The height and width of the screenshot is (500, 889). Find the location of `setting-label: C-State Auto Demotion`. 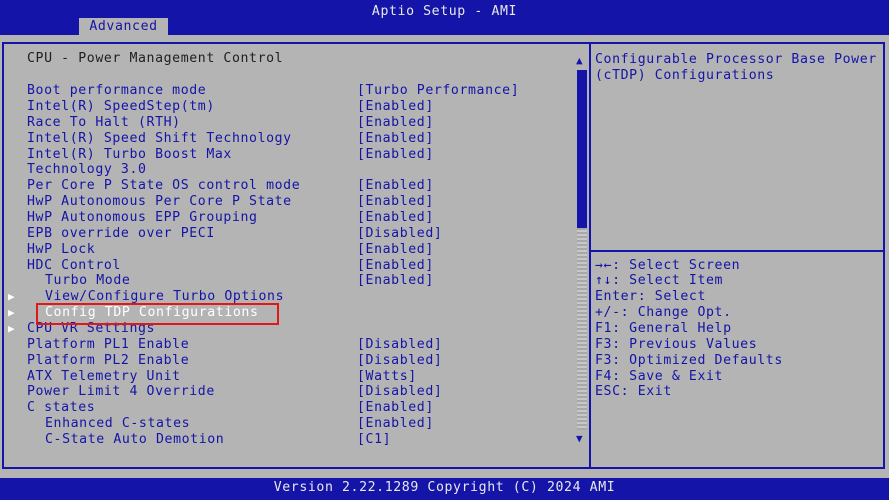

setting-label: C-State Auto Demotion is located at coordinates (135, 439).